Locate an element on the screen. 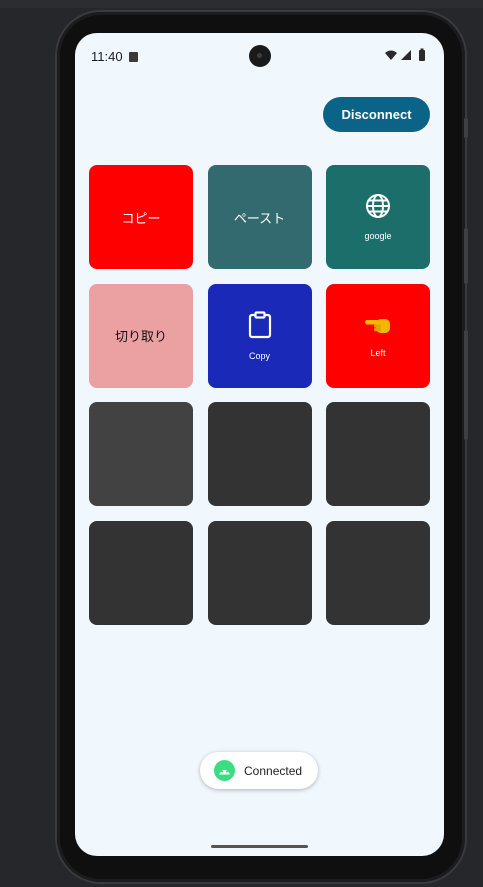 The width and height of the screenshot is (483, 887). clipboard-icon is located at coordinates (260, 327).